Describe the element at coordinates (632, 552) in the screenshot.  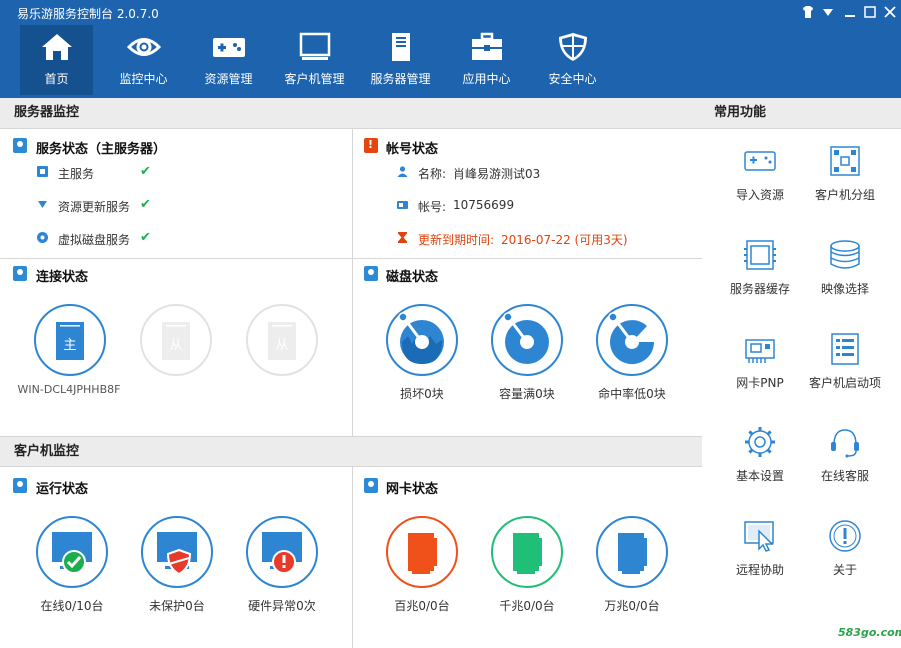
I see `nic-10g-icon` at that location.